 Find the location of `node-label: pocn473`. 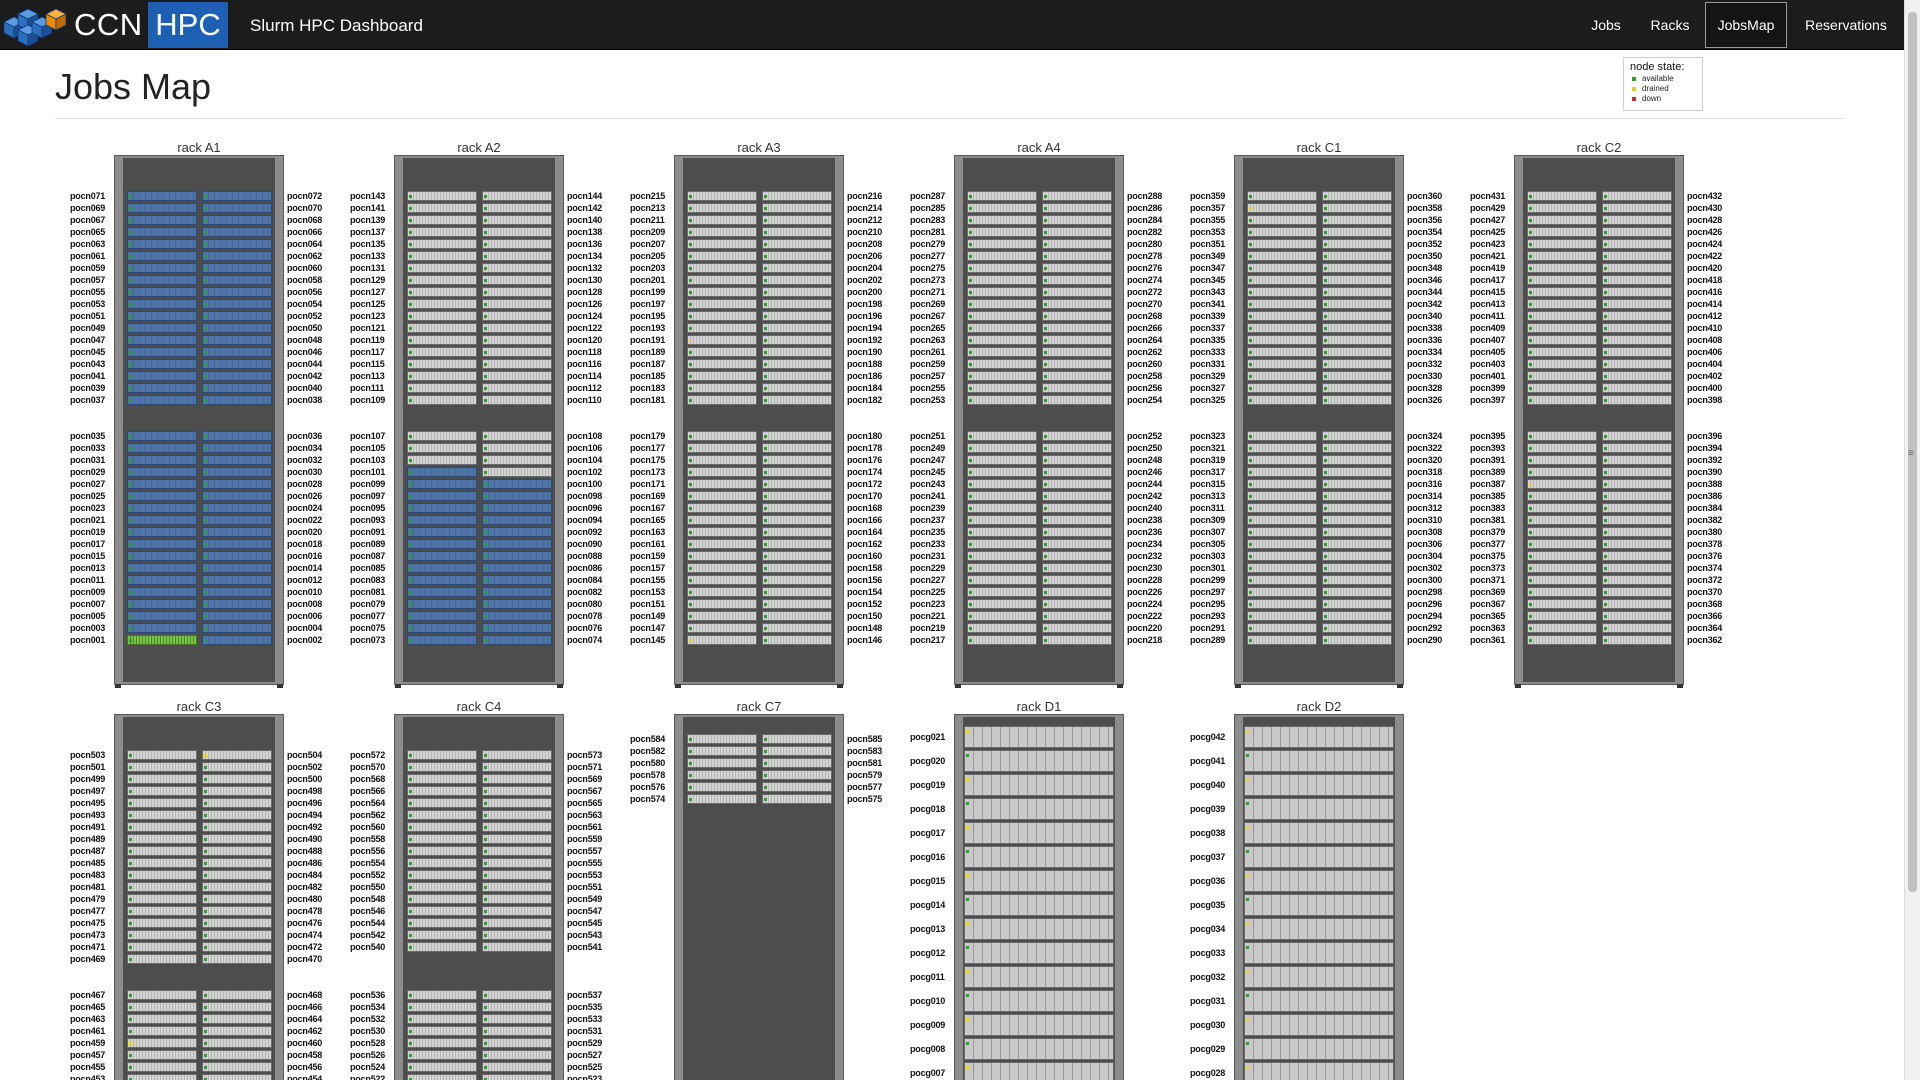

node-label: pocn473 is located at coordinates (87, 935).